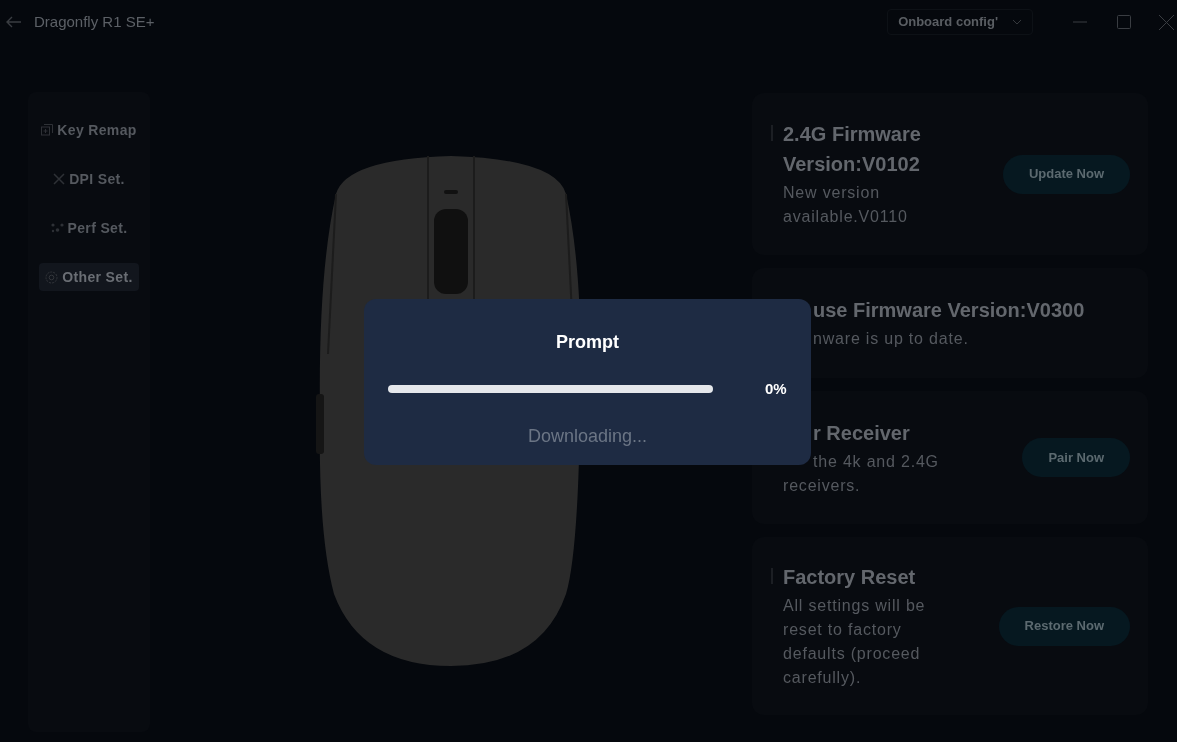  I want to click on key-remap-icon, so click(47, 130).